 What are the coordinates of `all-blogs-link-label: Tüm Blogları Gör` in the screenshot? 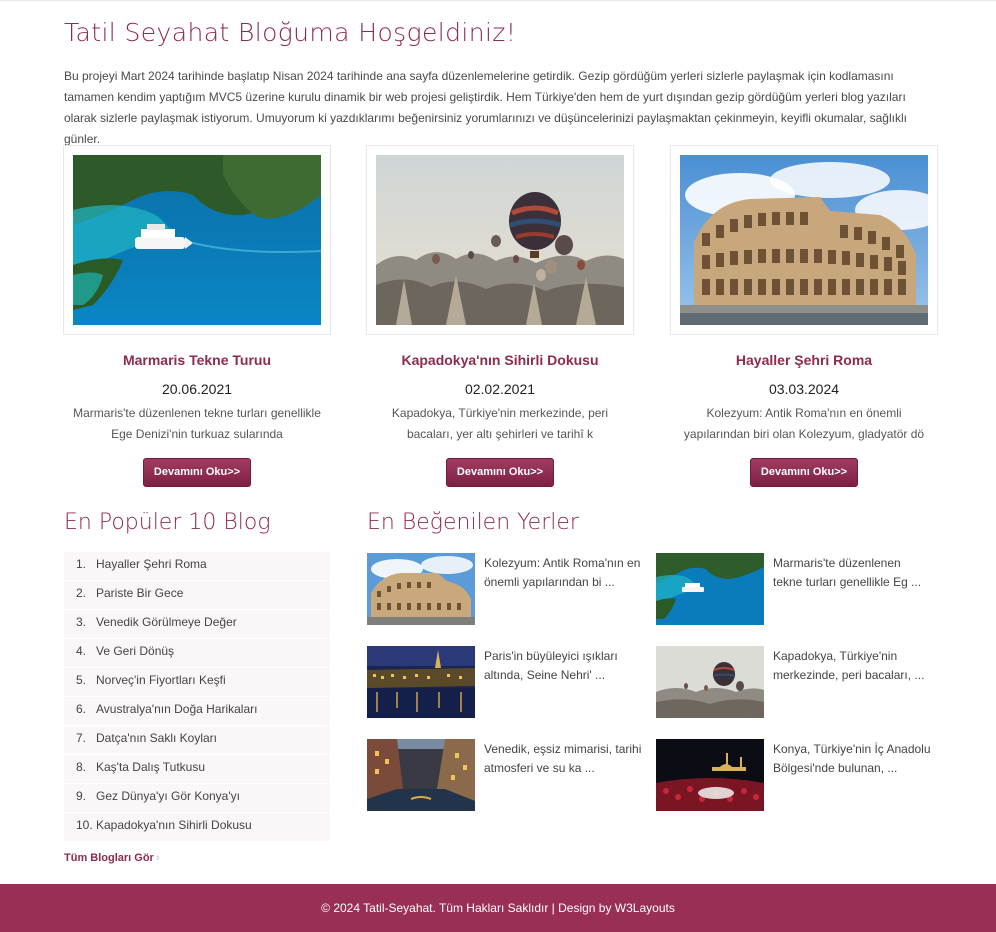 It's located at (109, 858).